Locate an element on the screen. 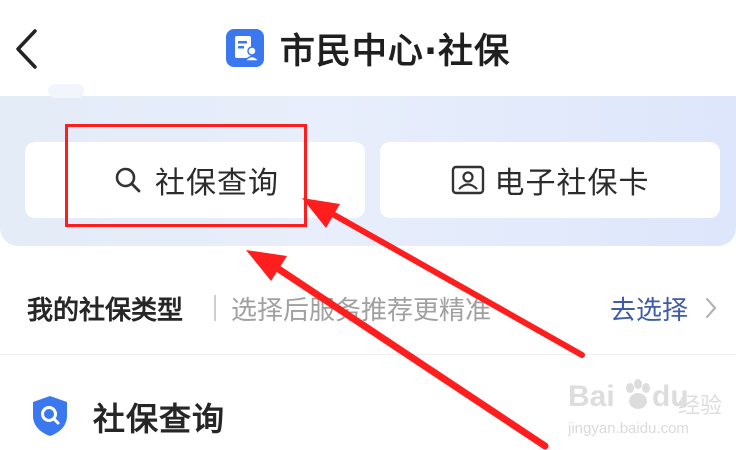 This screenshot has width=736, height=450. id-card-icon is located at coordinates (468, 180).